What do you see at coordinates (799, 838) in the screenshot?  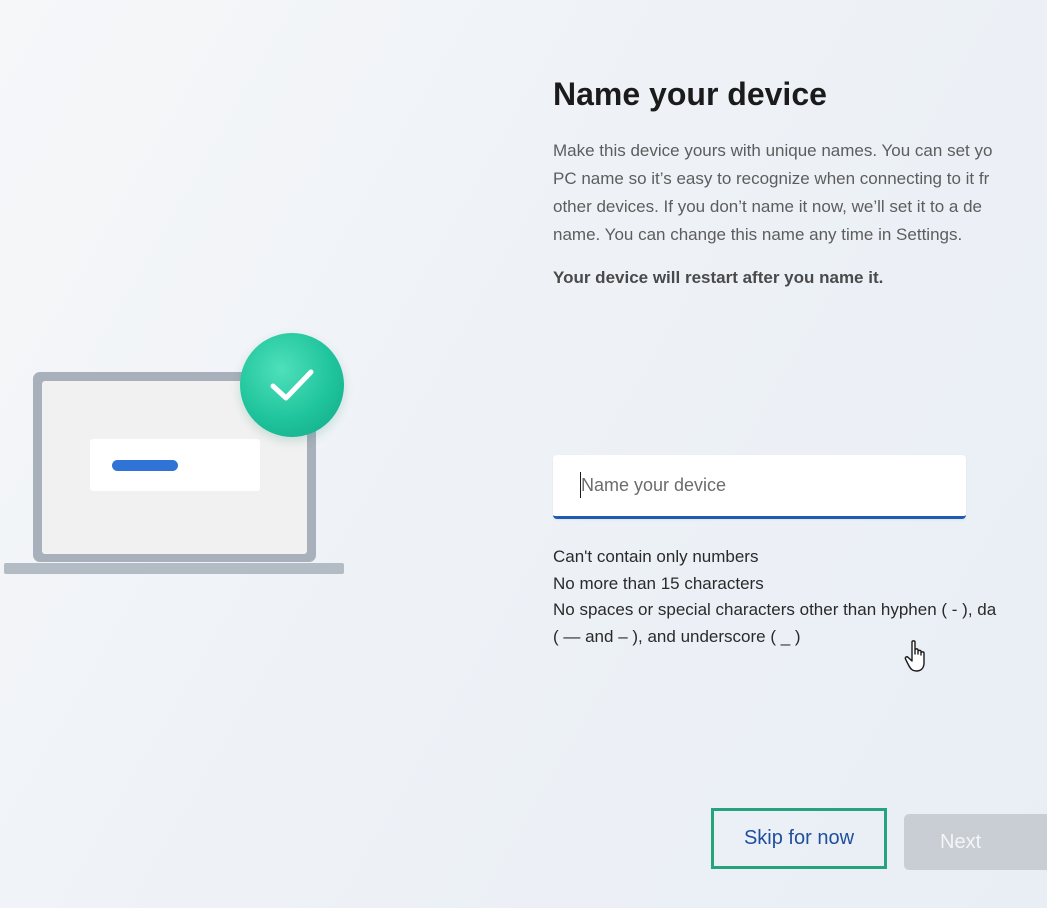 I see `skip-for-now-button: Skip for now` at bounding box center [799, 838].